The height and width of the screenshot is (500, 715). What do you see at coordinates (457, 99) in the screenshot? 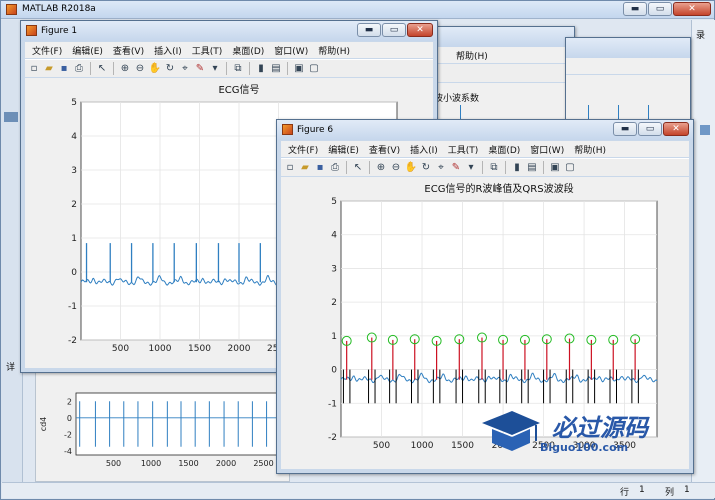
I see `back-chart-title: 波小波系数` at bounding box center [457, 99].